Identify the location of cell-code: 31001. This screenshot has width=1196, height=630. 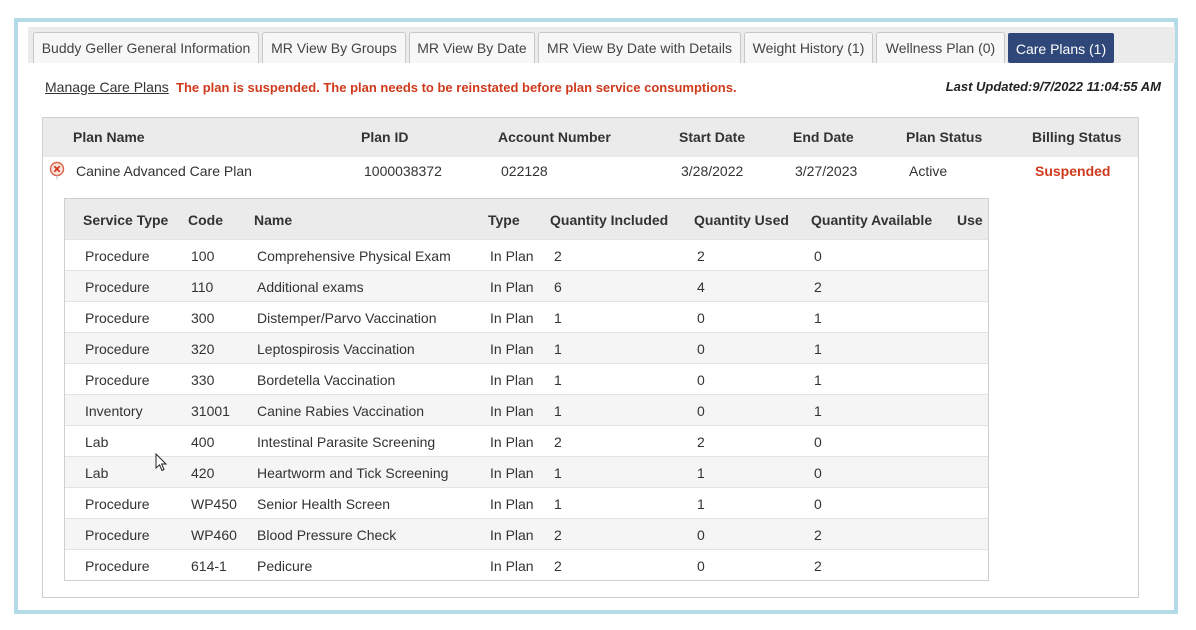
(210, 411).